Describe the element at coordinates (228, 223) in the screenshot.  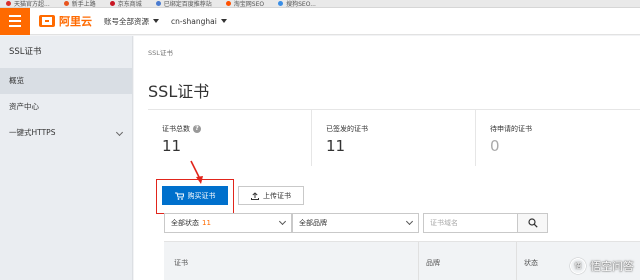
I see `status-filter-select: 全部状态 11` at that location.